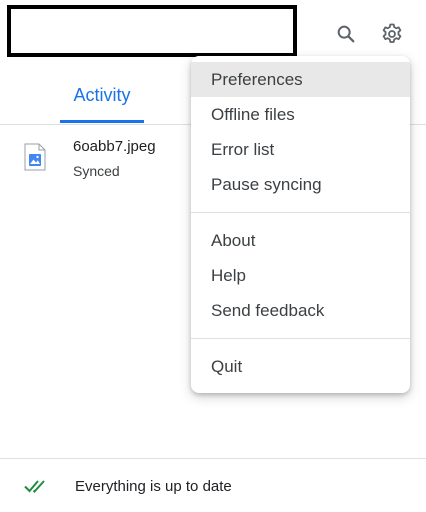 This screenshot has width=426, height=512. What do you see at coordinates (102, 121) in the screenshot?
I see `tab-activity-indicator` at bounding box center [102, 121].